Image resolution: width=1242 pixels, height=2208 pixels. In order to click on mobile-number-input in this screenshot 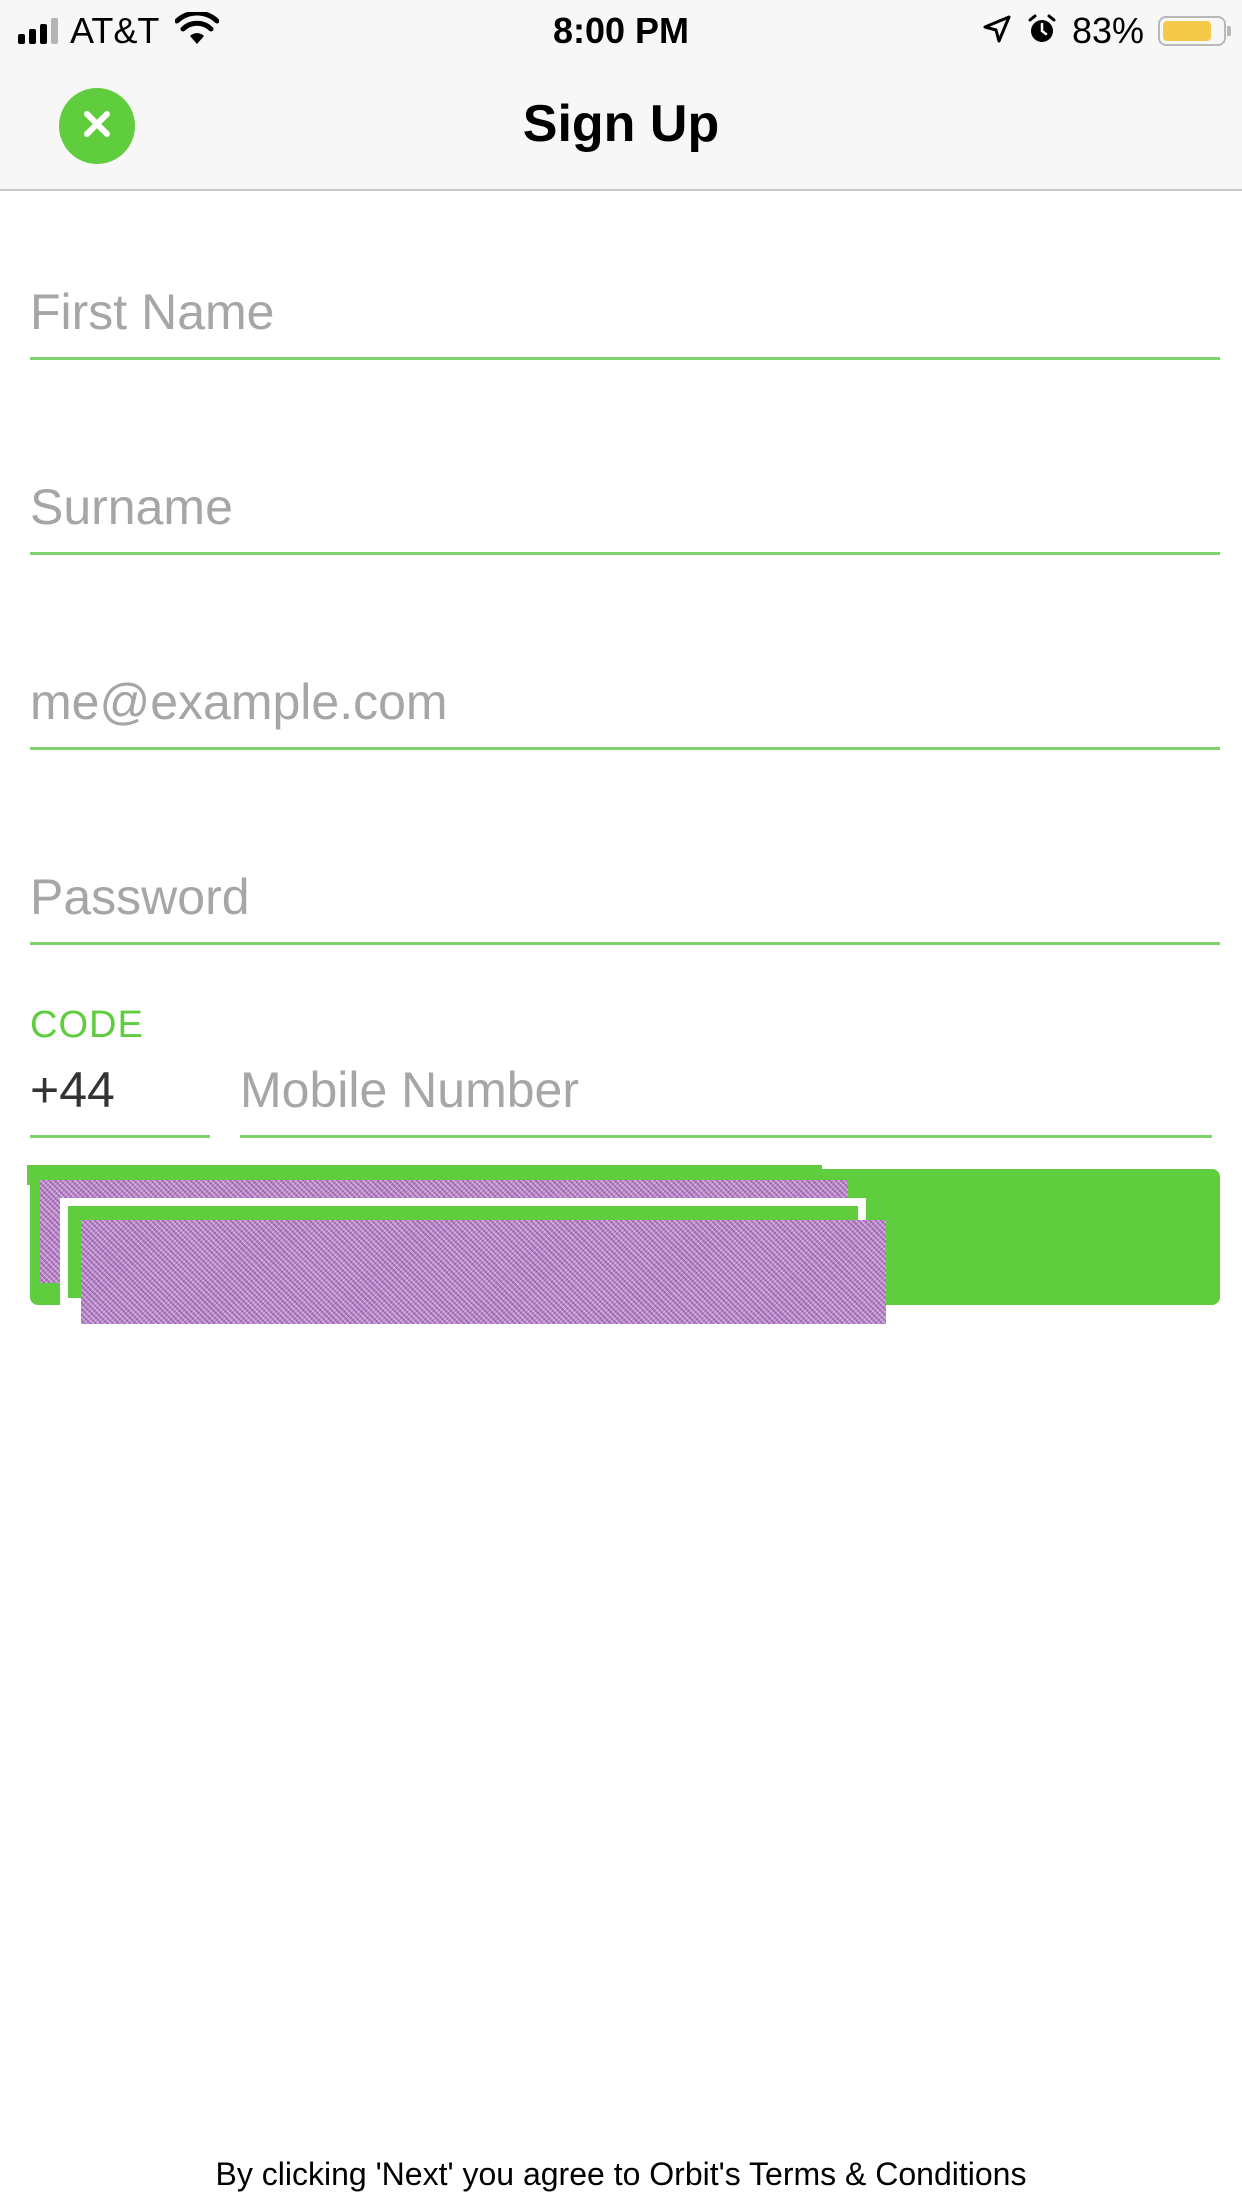, I will do `click(726, 1090)`.